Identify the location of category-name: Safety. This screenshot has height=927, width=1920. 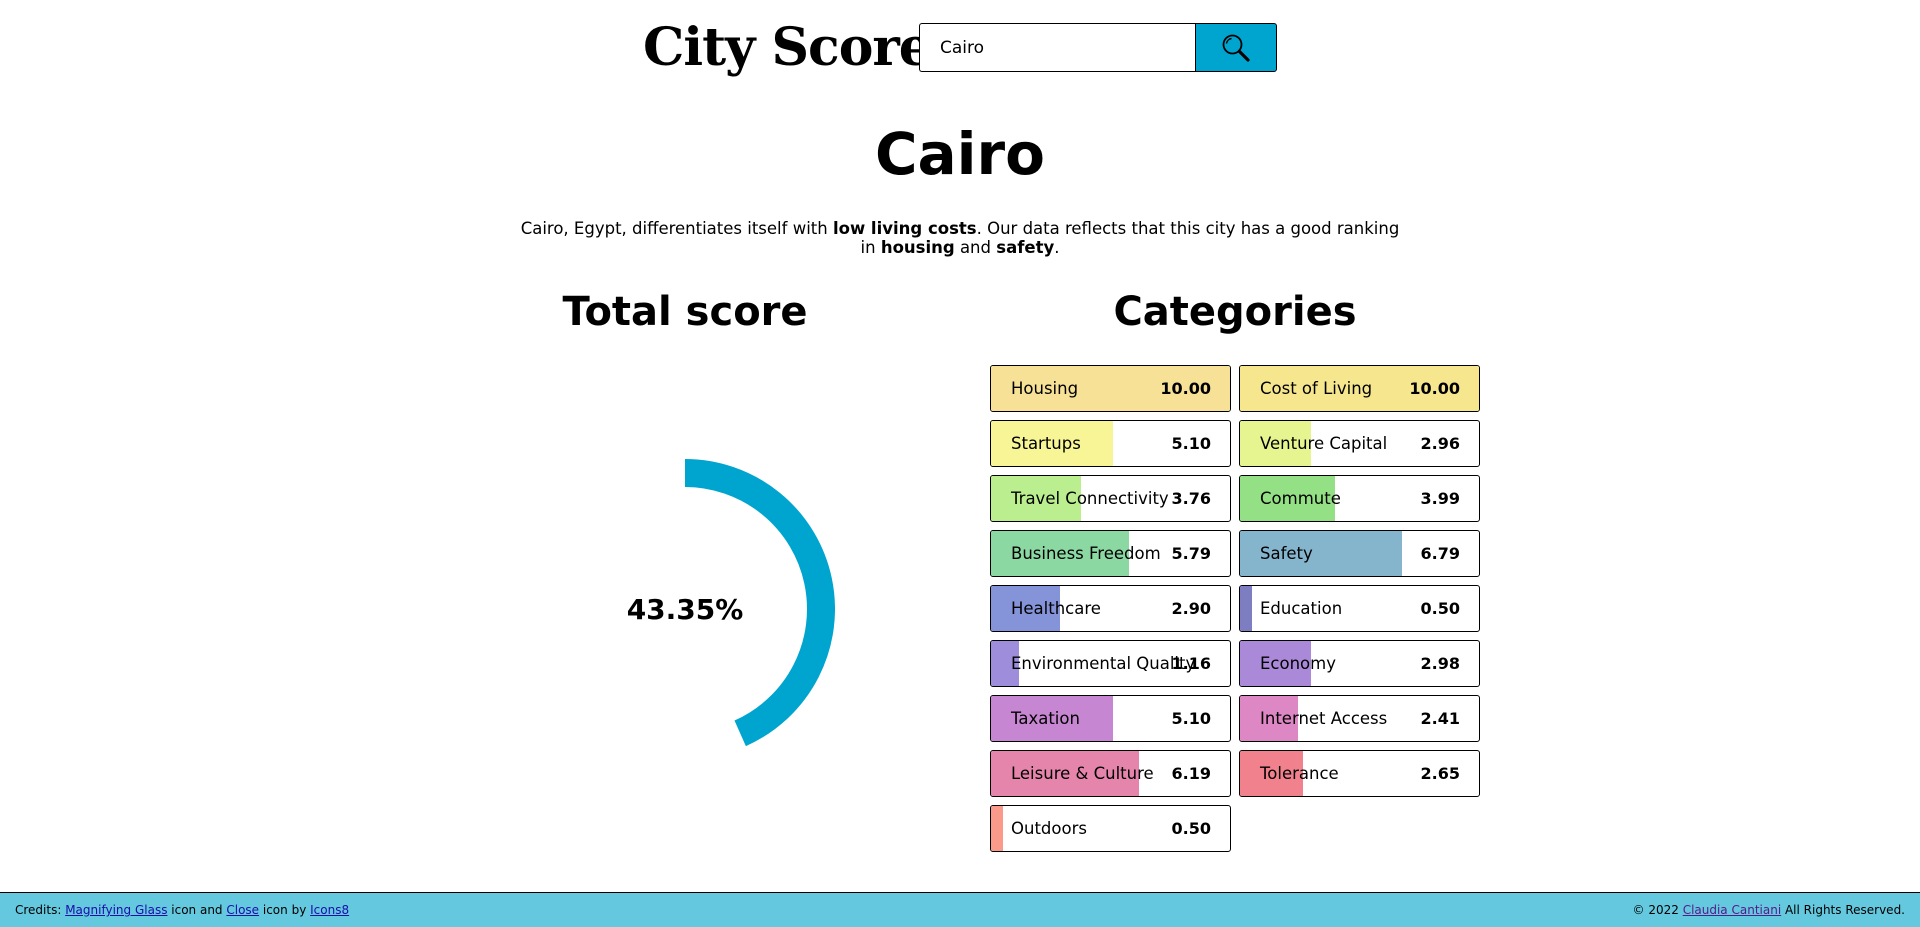
(1286, 553).